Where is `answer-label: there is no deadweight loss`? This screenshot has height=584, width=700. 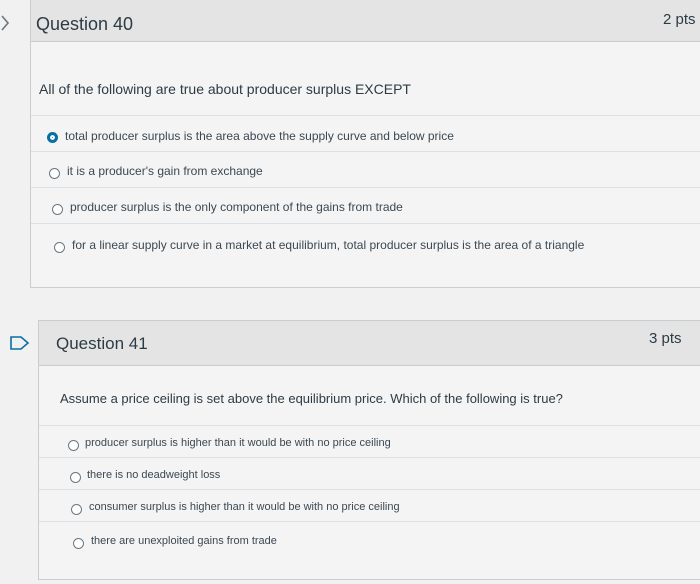
answer-label: there is no deadweight loss is located at coordinates (153, 475).